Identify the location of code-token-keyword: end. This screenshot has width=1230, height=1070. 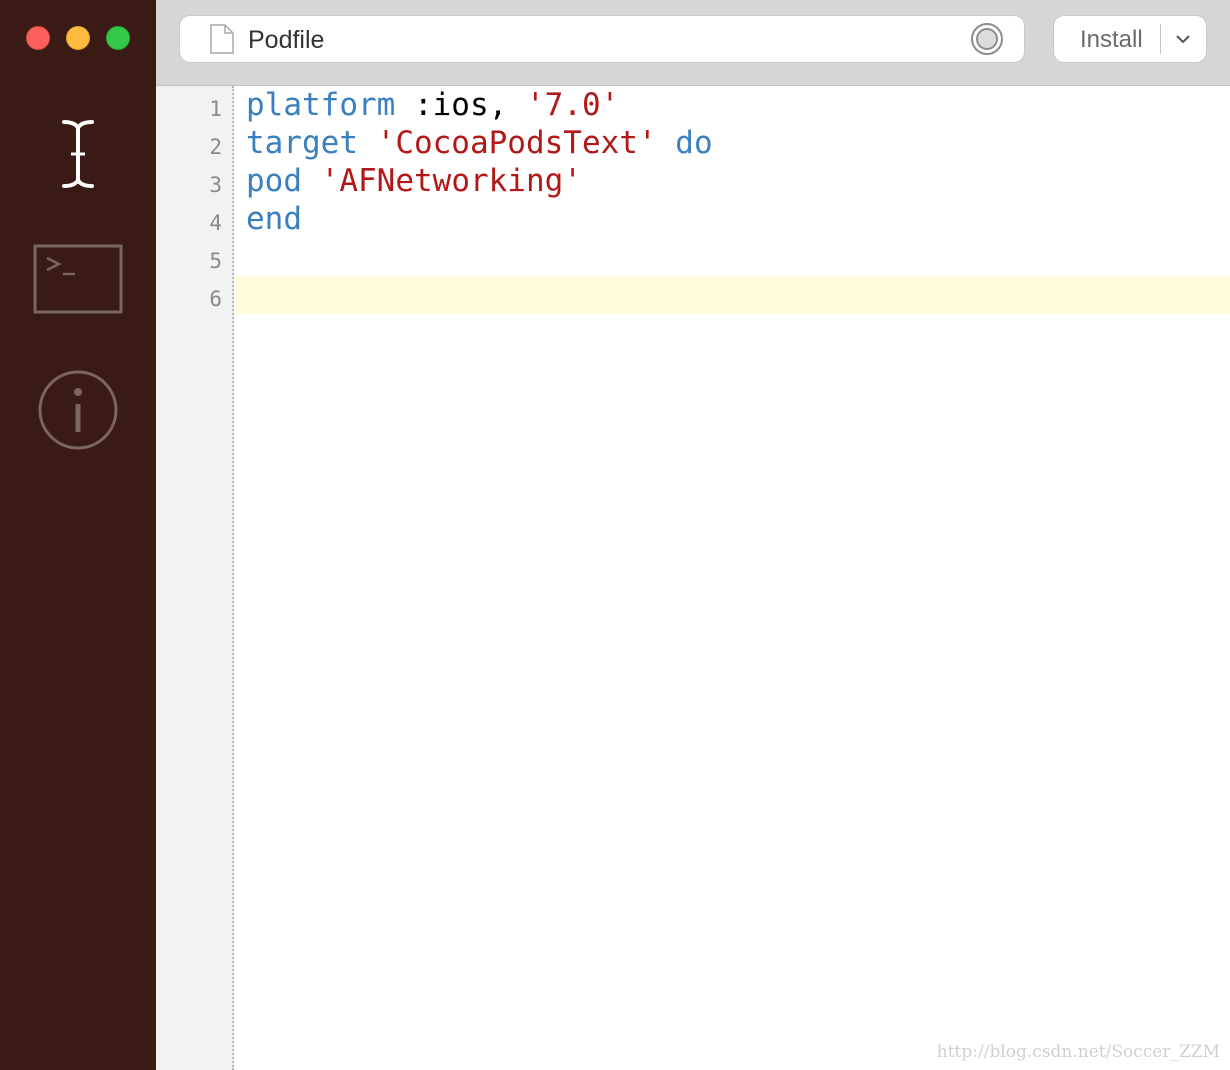
(274, 219).